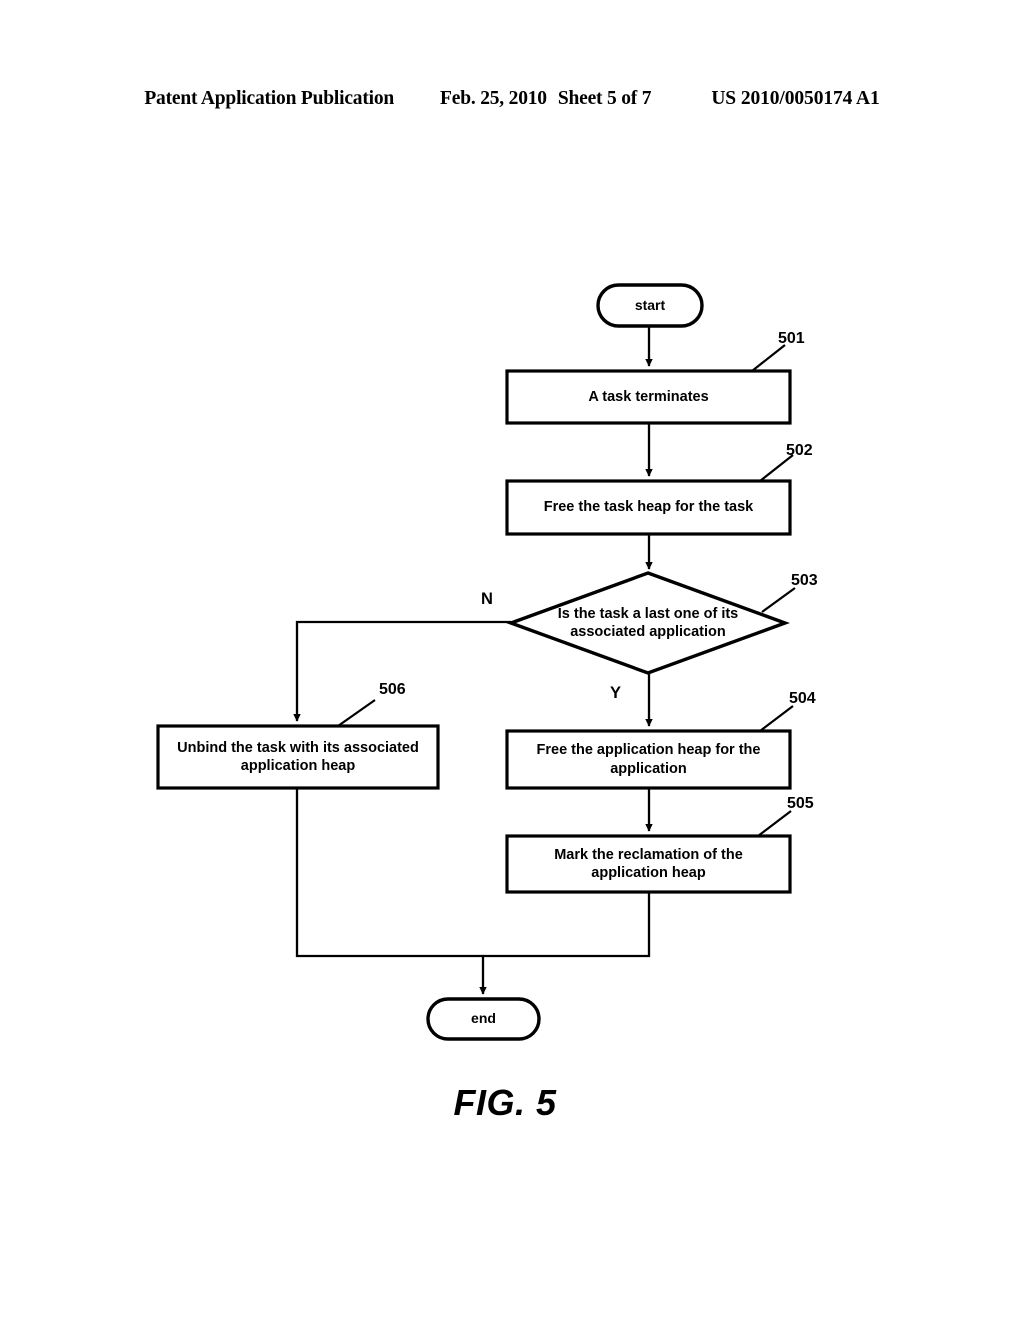 This screenshot has height=1320, width=1024. What do you see at coordinates (800, 803) in the screenshot?
I see `ref-number-505: 505` at bounding box center [800, 803].